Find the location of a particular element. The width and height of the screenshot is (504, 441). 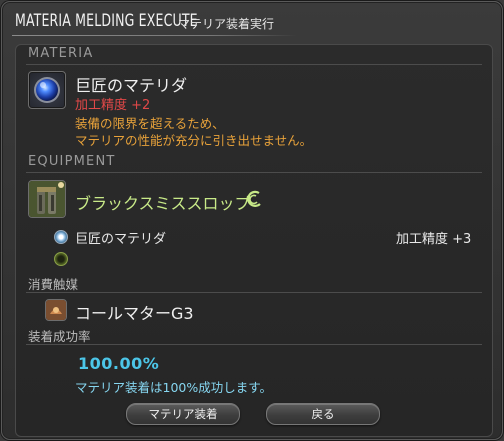

materia-slot-1-filled is located at coordinates (61, 237).